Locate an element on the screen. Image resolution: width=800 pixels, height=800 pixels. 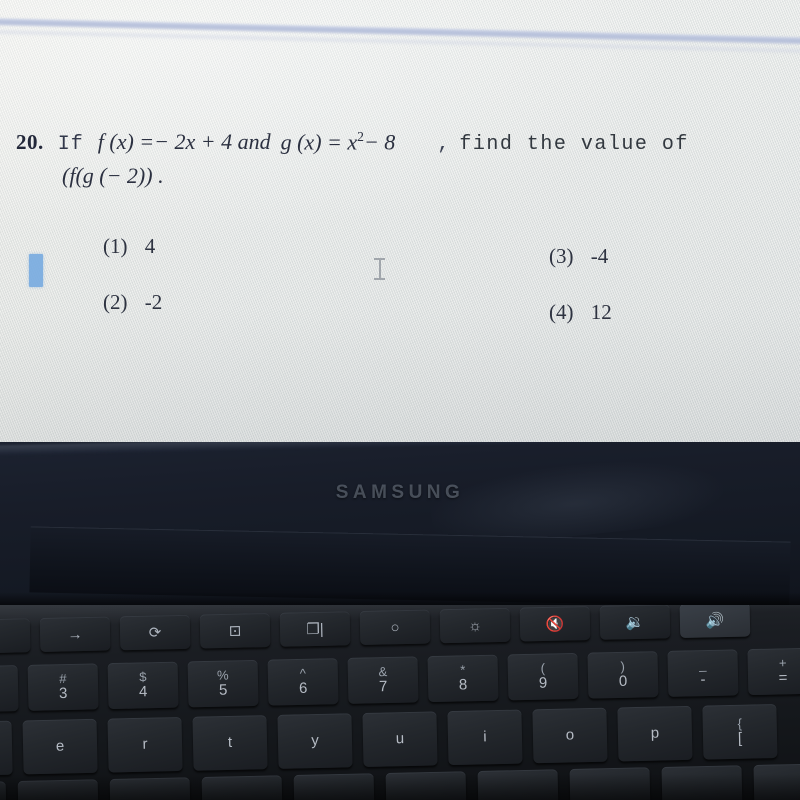
key-i: i is located at coordinates (485, 737).